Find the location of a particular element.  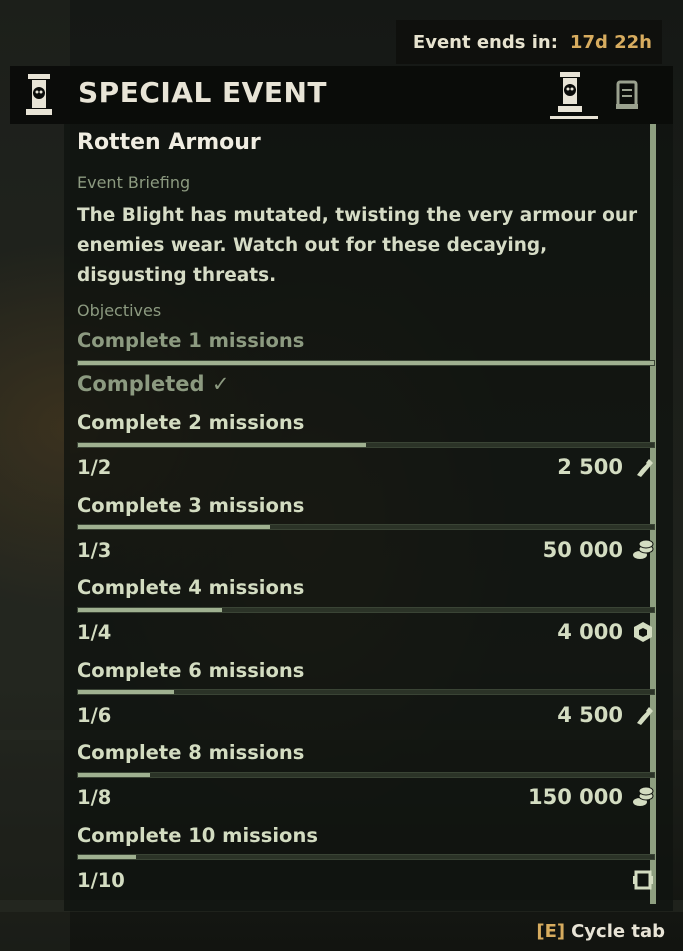

tab-special-event-icon is located at coordinates (570, 93).